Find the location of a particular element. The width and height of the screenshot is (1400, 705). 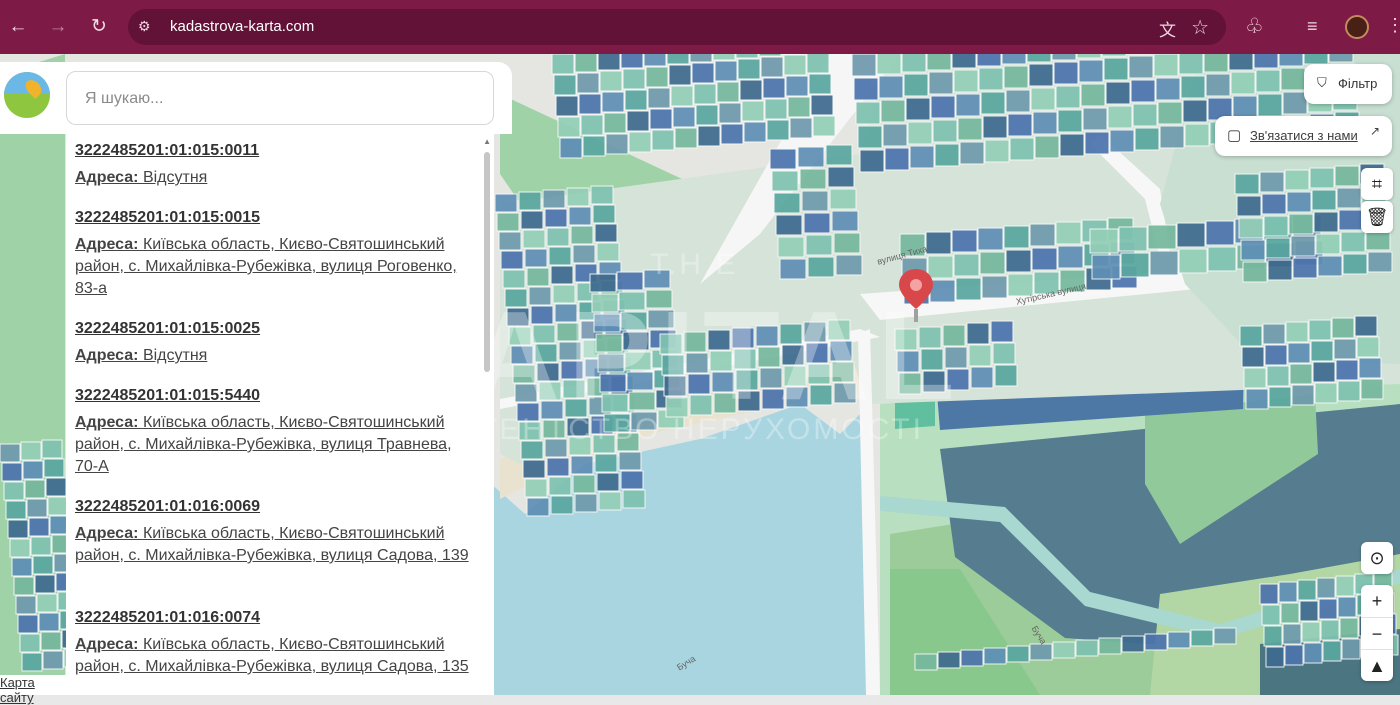

zoom-in-button: + is located at coordinates (1377, 601).